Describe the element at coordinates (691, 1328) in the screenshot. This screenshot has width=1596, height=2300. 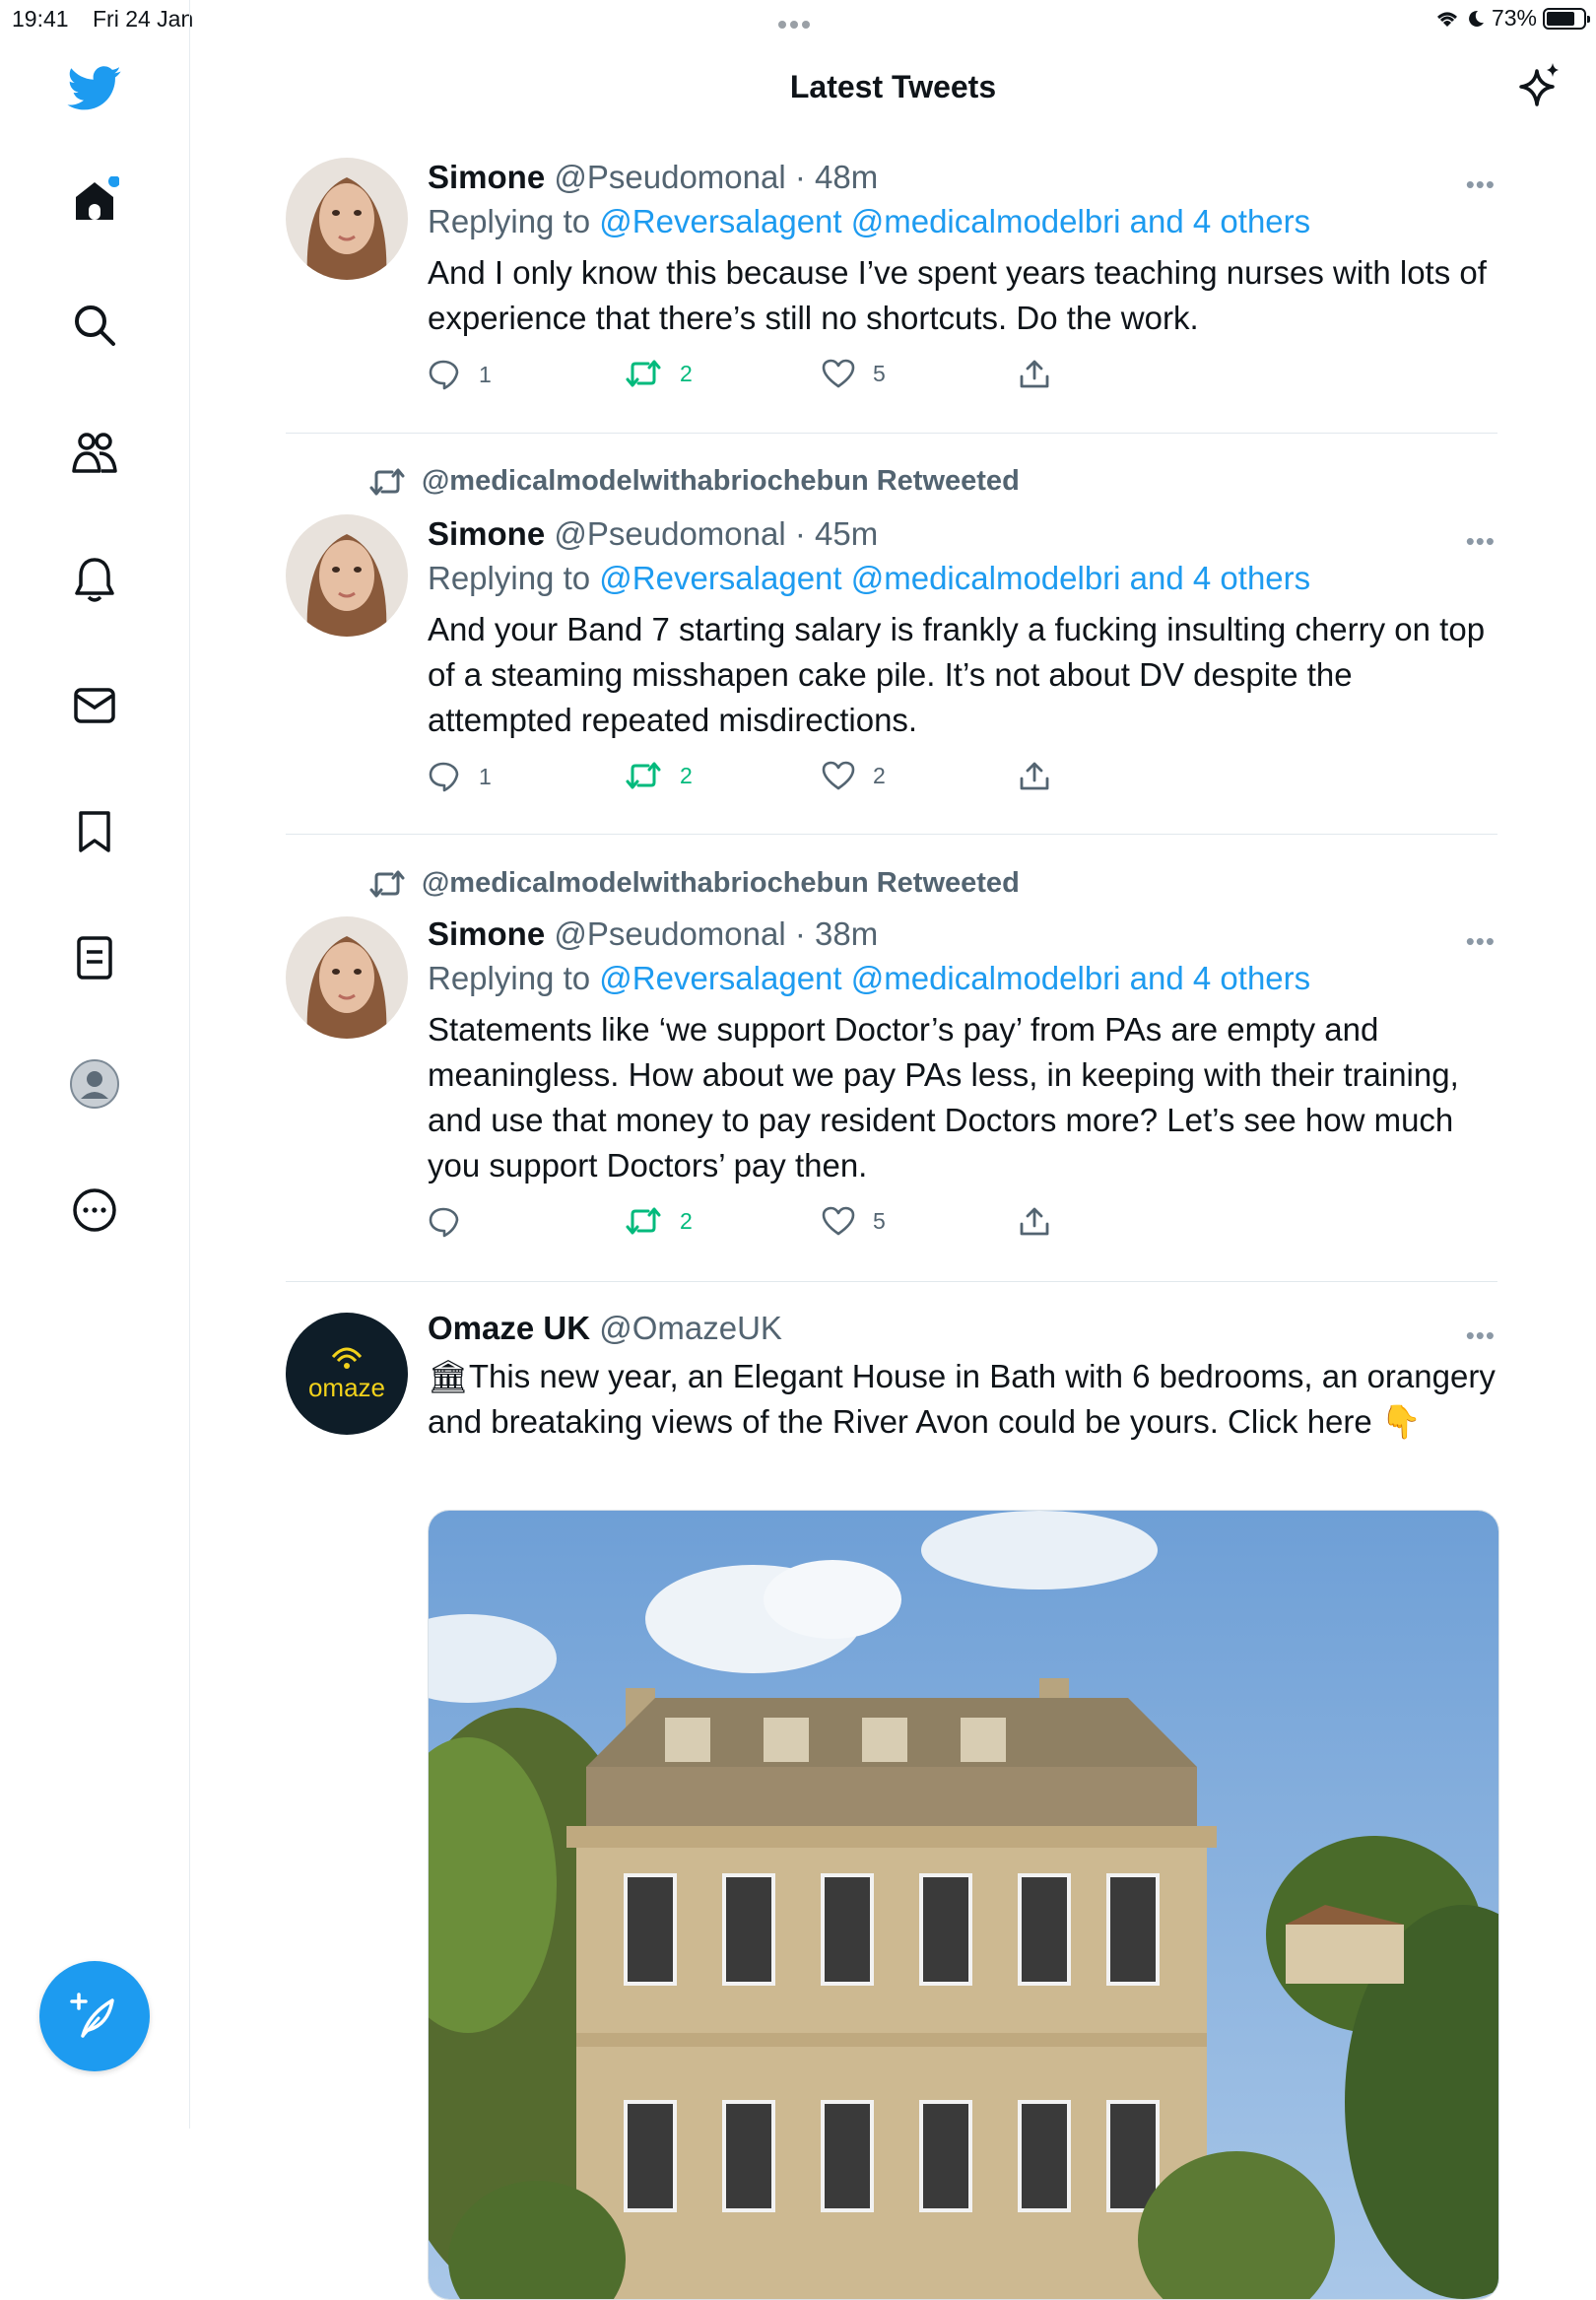
I see `author-handle: @OmazeUK` at that location.